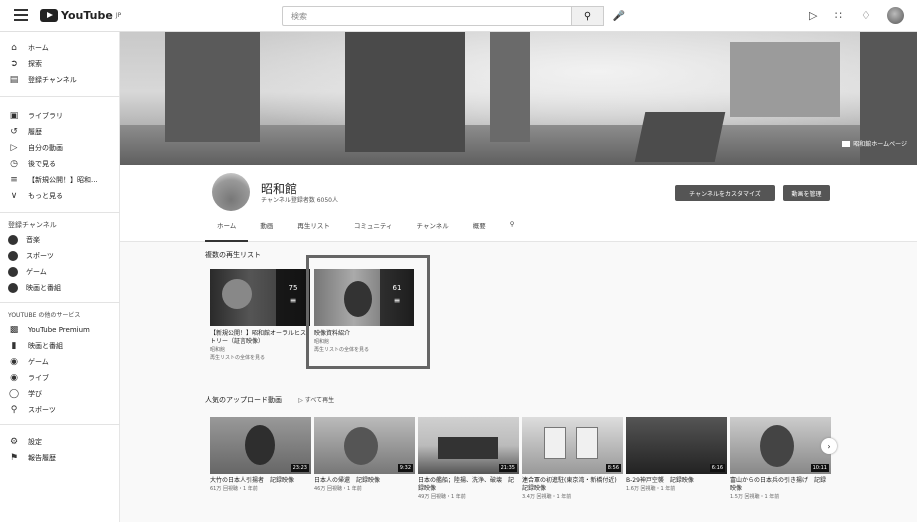 This screenshot has height=522, width=917. Describe the element at coordinates (316, 400) in the screenshot. I see `play-all-button: ▷ すべて再生` at that location.